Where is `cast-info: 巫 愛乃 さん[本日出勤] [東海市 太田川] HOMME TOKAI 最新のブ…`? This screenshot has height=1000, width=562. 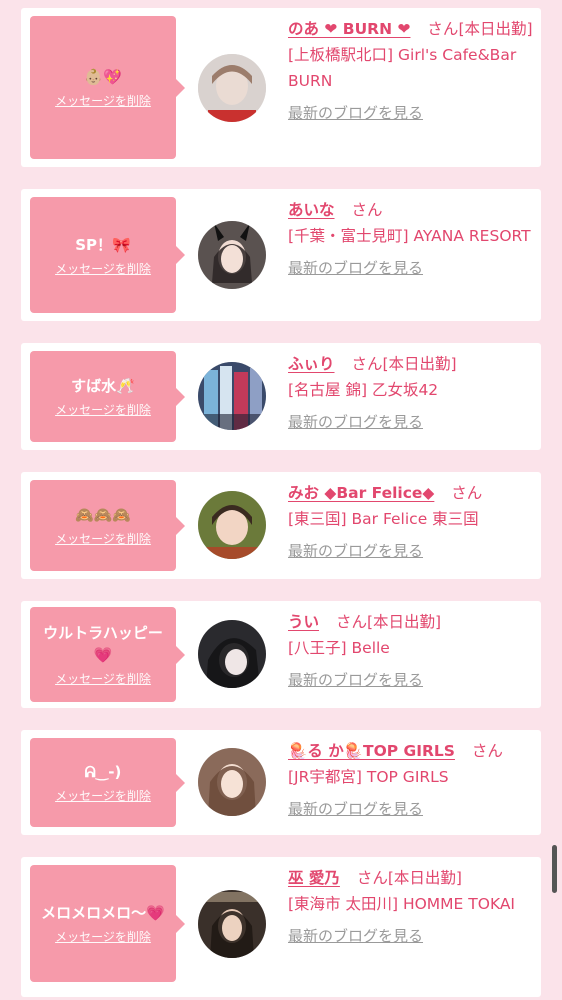
cast-info: 巫 愛乃 さん[本日出勤] [東海市 太田川] HOMME TOKAI 最新のブ… is located at coordinates (411, 907).